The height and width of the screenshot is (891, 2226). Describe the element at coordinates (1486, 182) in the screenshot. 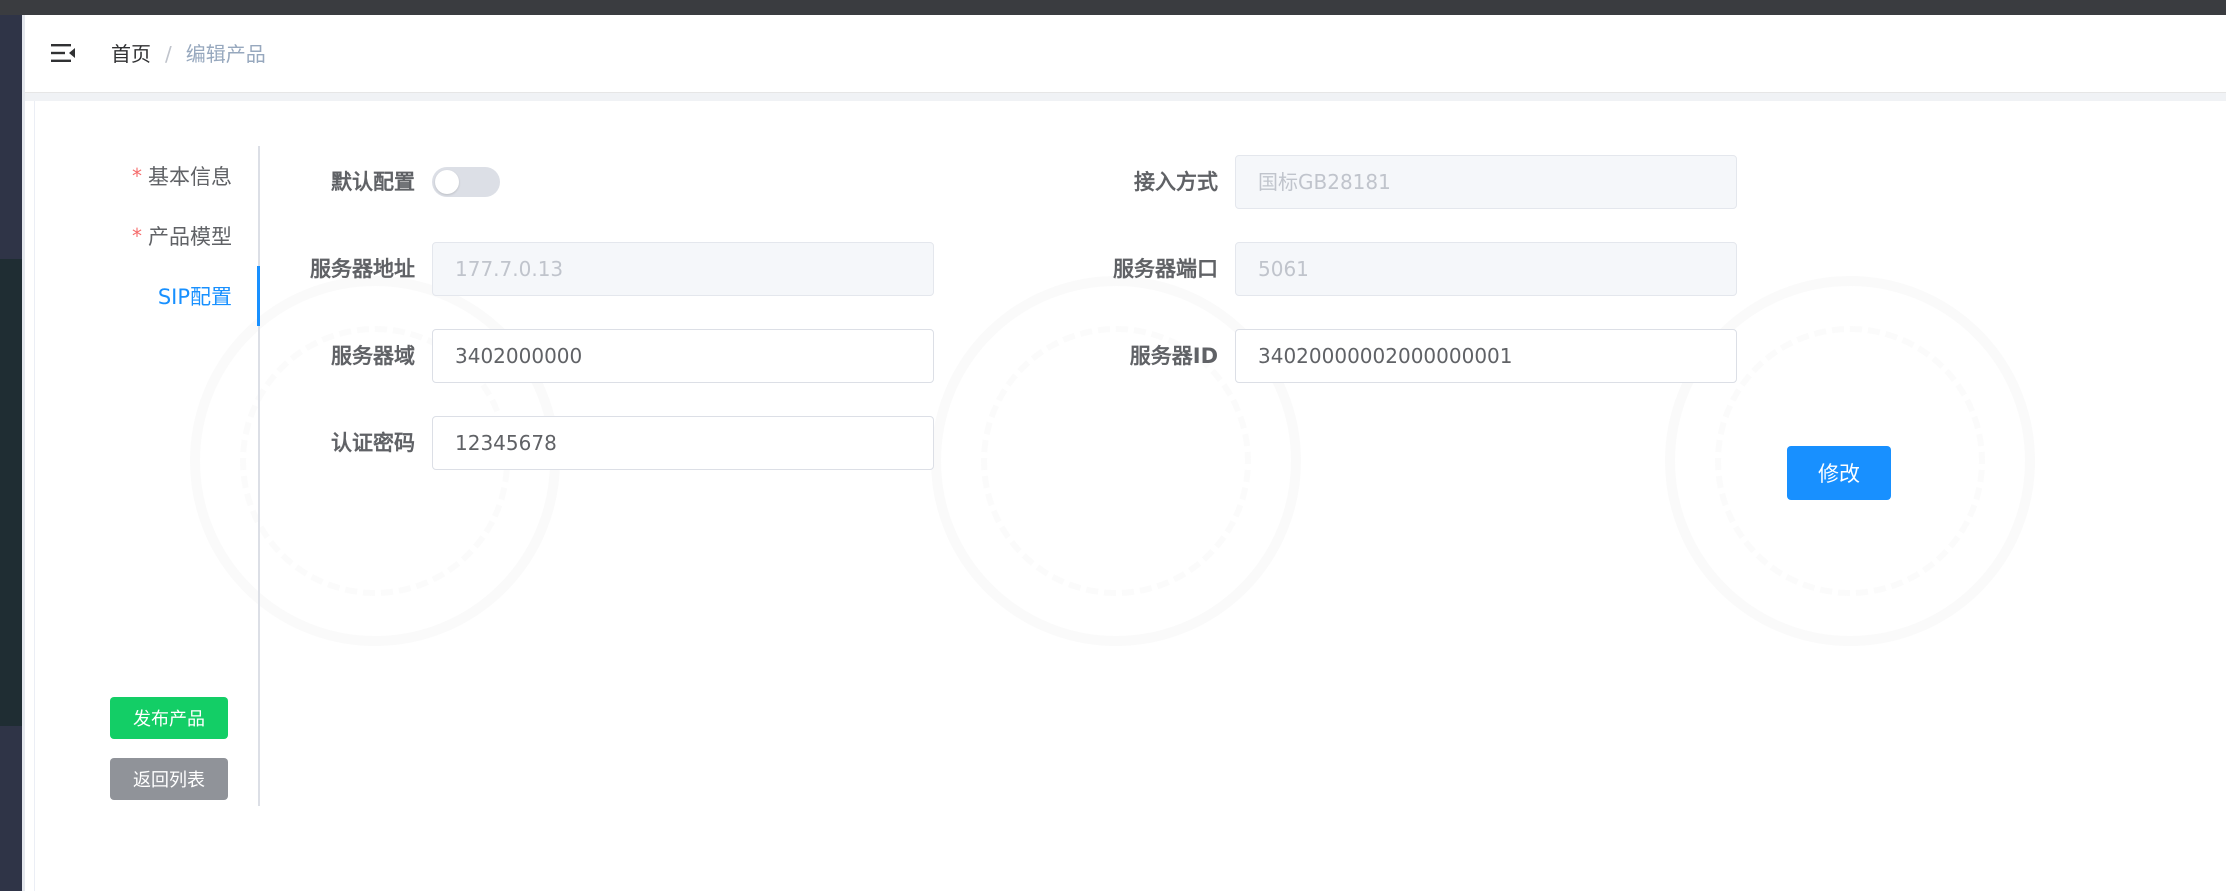

I see `access-method-field: 国标GB28181` at that location.